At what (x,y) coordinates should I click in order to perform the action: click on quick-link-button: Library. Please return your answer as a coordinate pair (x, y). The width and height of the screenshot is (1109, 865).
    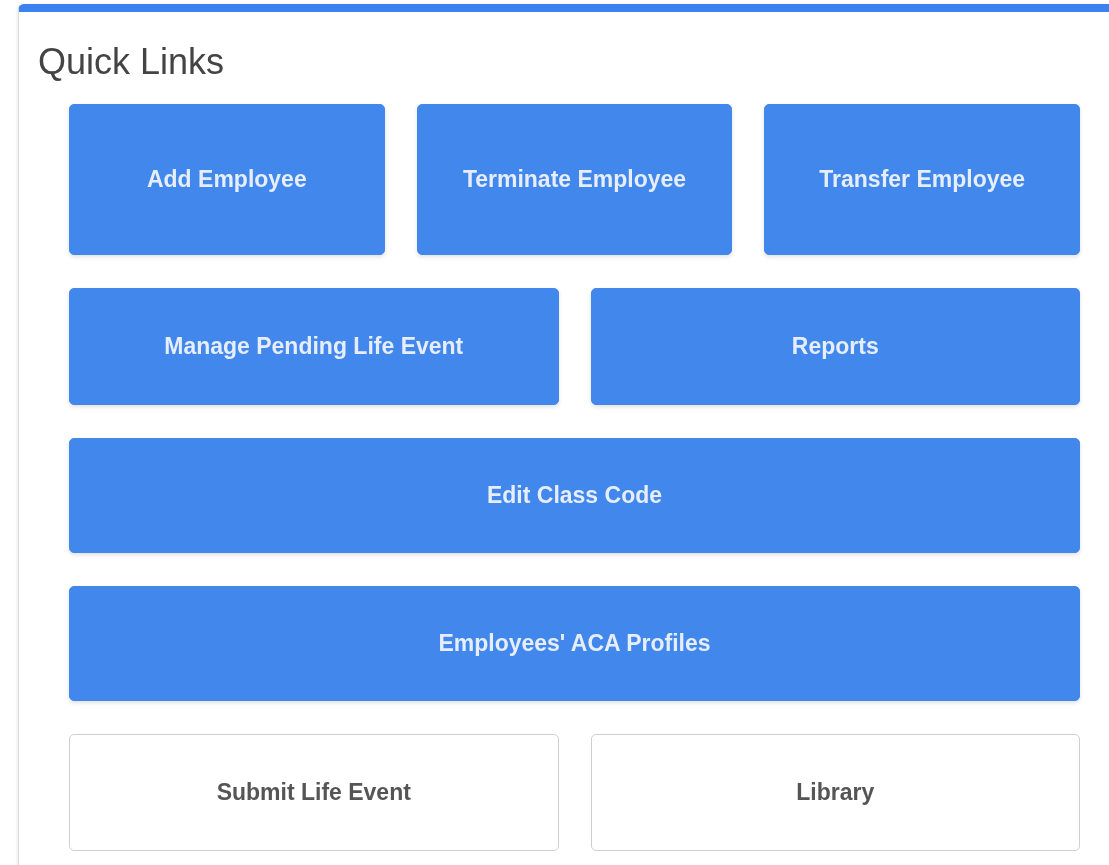
    Looking at the image, I should click on (835, 792).